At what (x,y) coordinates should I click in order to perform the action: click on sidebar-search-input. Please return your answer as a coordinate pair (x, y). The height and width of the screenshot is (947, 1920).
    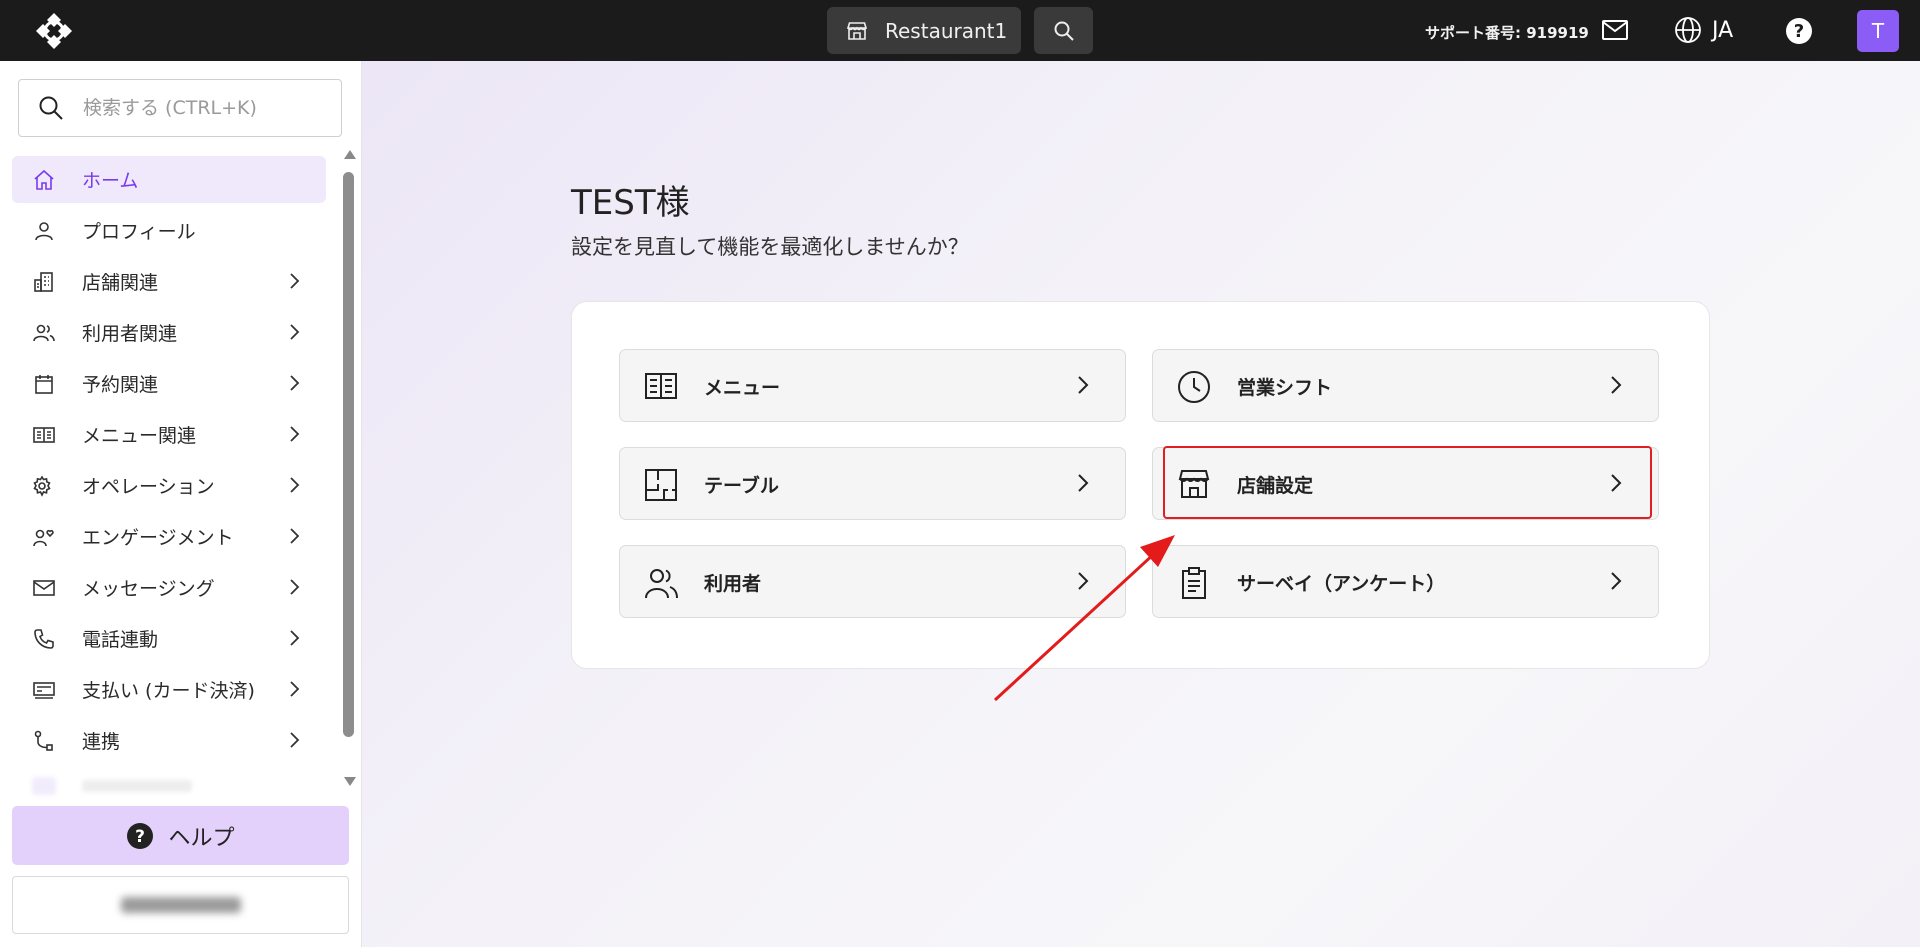
    Looking at the image, I should click on (203, 108).